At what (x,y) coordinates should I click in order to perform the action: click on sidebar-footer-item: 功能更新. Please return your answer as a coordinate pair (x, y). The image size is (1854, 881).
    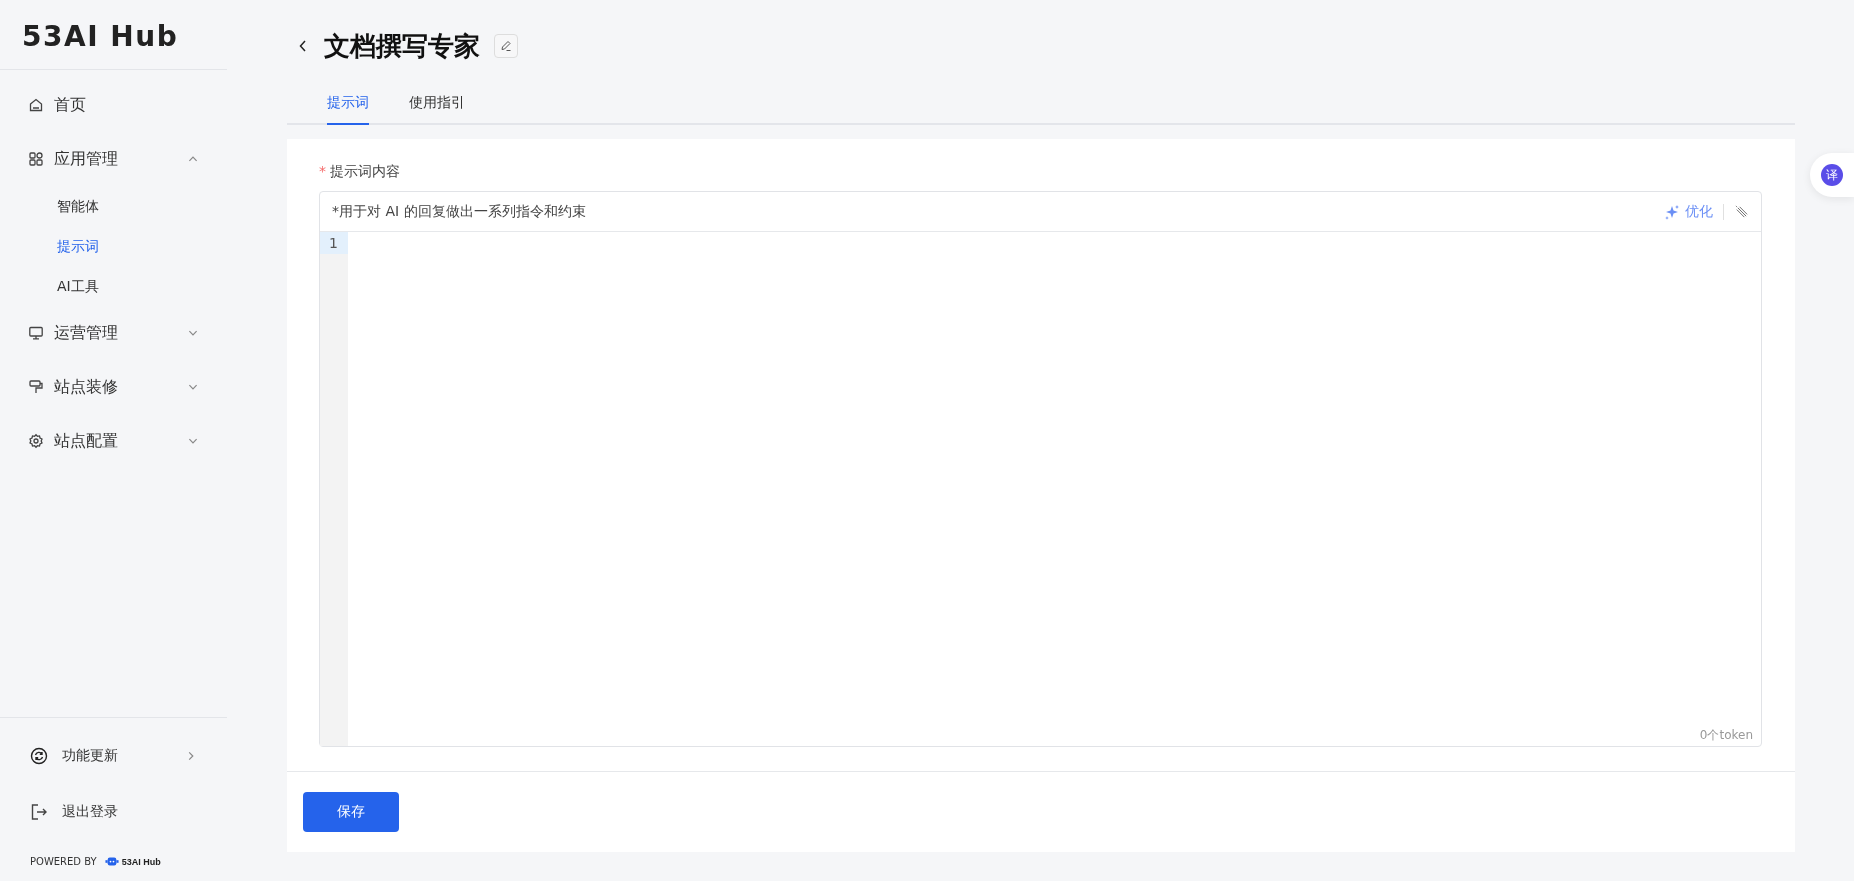
    Looking at the image, I should click on (113, 756).